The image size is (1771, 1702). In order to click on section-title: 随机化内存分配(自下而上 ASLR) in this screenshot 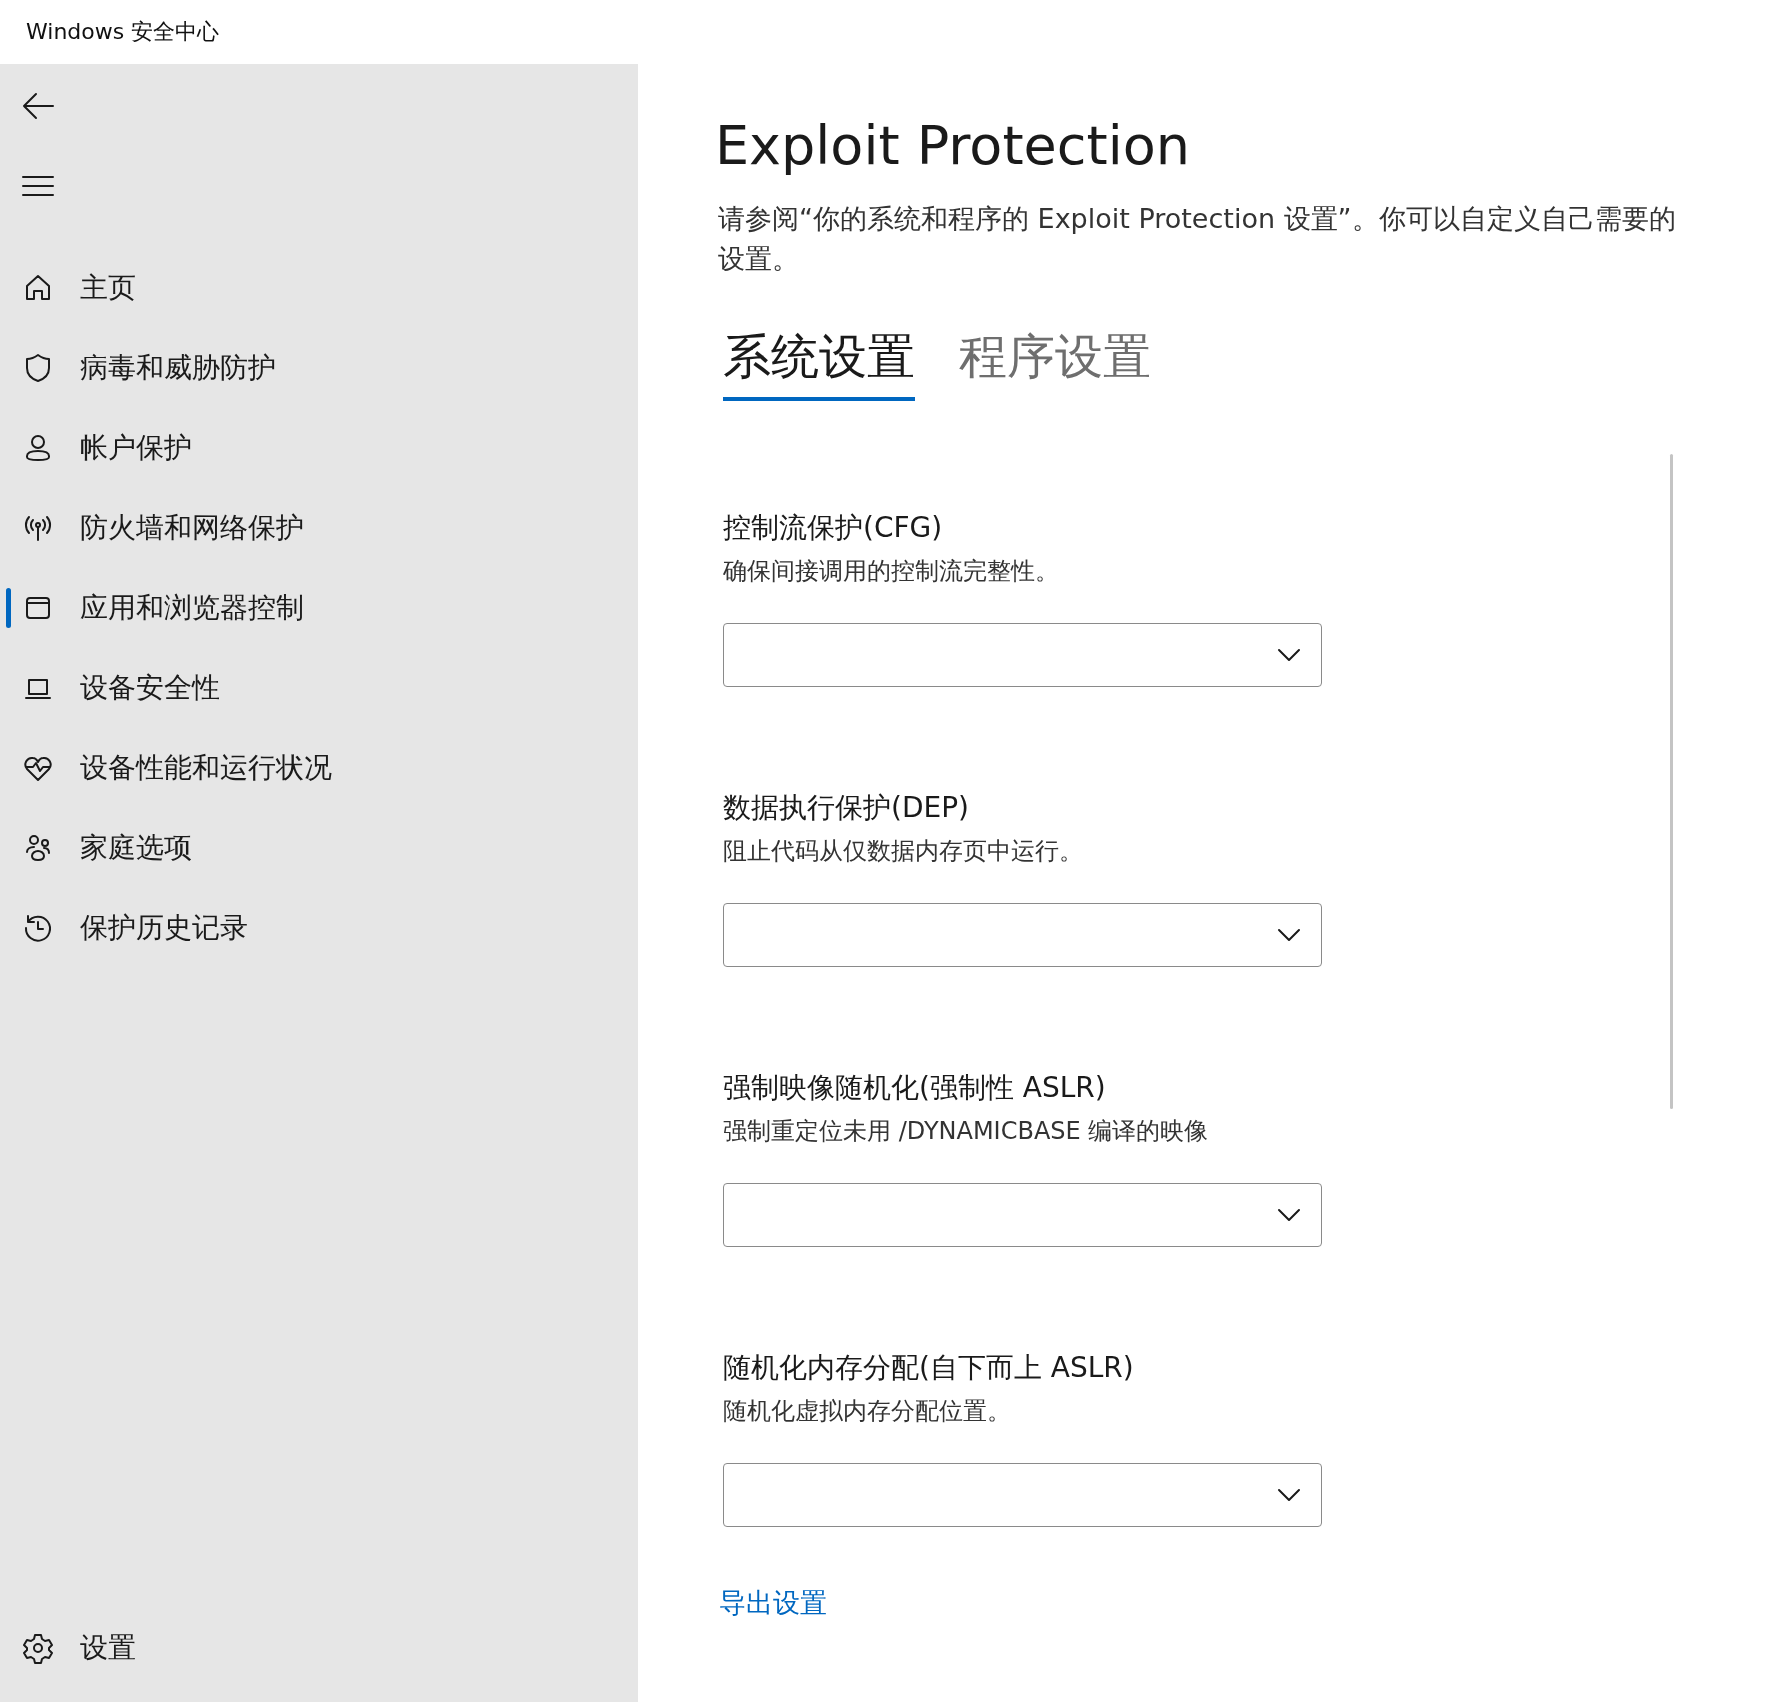, I will do `click(929, 1368)`.